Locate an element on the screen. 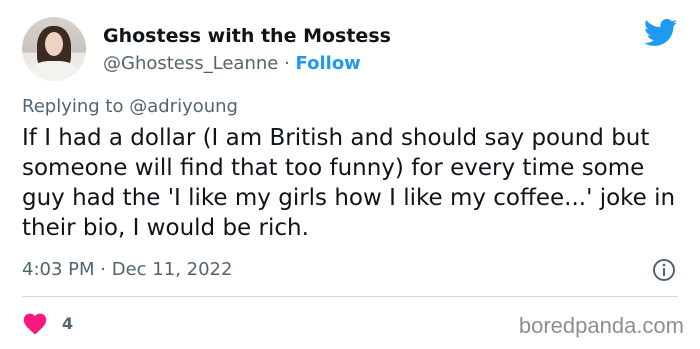 The height and width of the screenshot is (349, 700). reply-prefix: Replying to is located at coordinates (73, 106).